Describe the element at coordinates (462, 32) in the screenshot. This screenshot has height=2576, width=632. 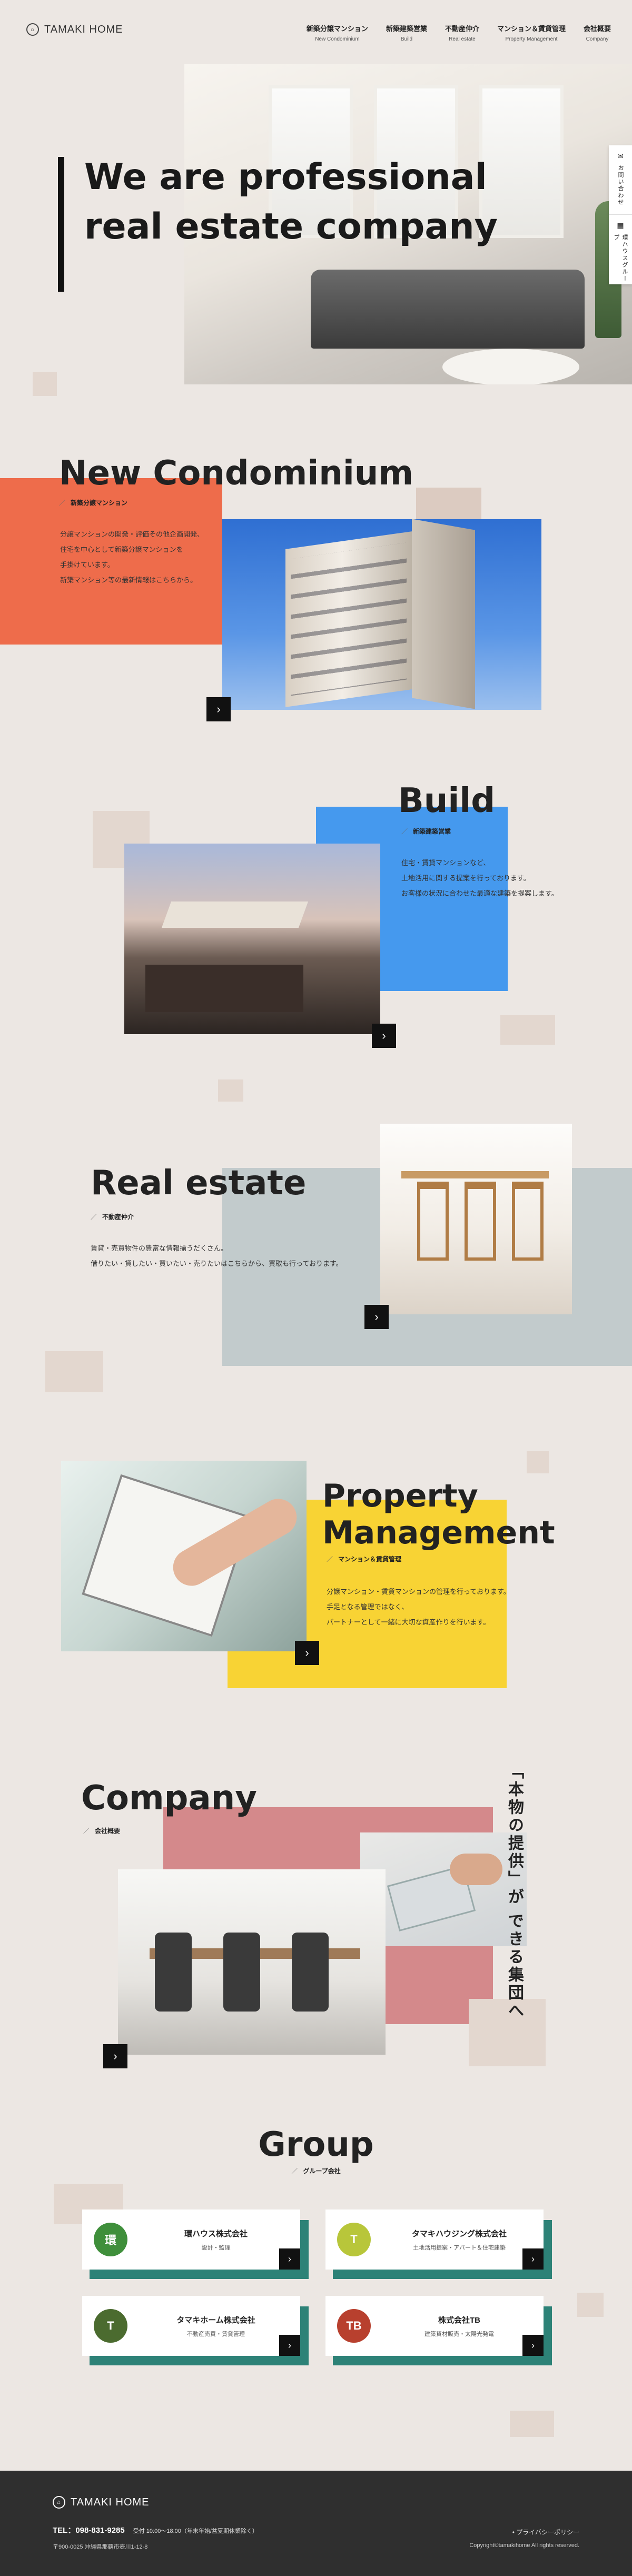
I see `nav-item-real-estate: 不動産仲介 Real estate` at that location.